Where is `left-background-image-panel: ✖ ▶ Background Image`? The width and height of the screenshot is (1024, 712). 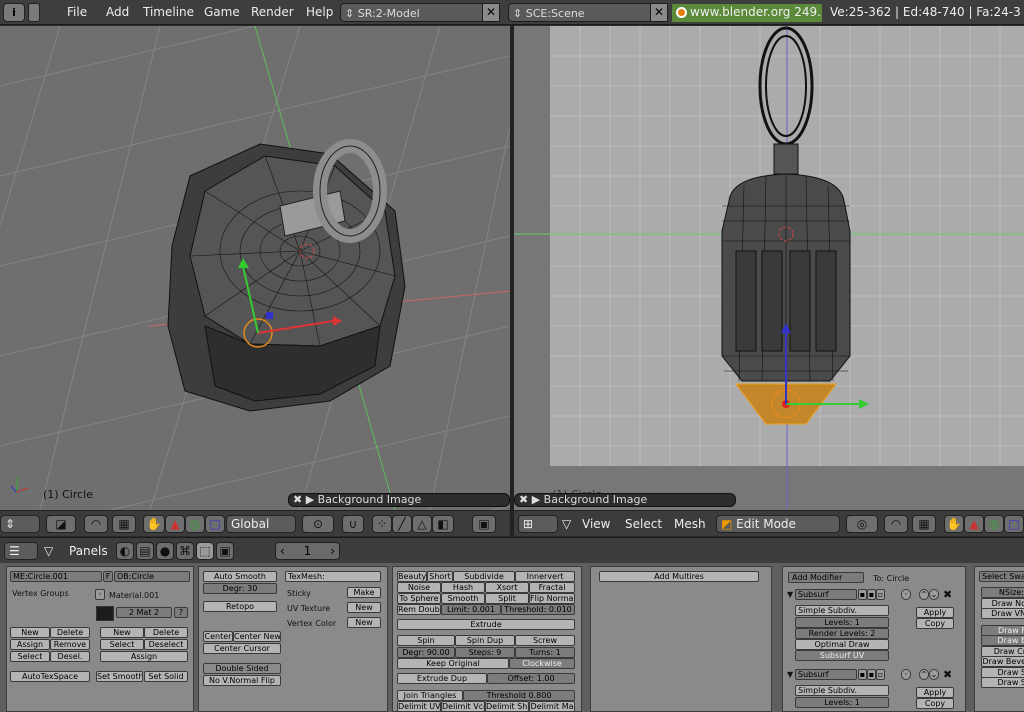 left-background-image-panel: ✖ ▶ Background Image is located at coordinates (399, 500).